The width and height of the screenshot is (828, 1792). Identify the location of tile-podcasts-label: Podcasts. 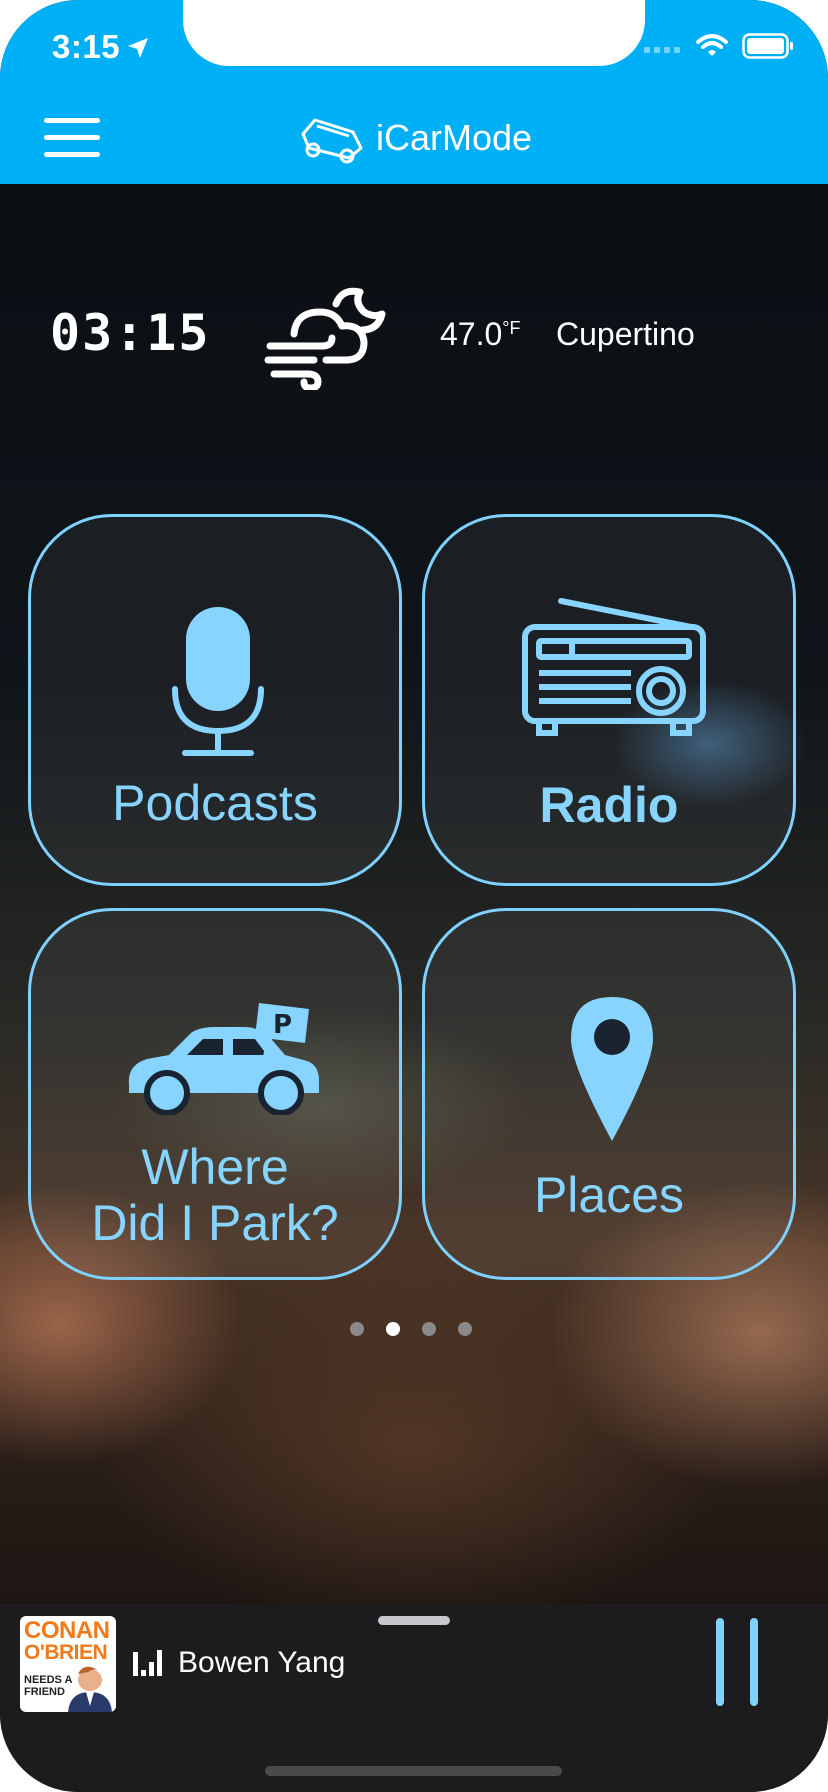
(215, 803).